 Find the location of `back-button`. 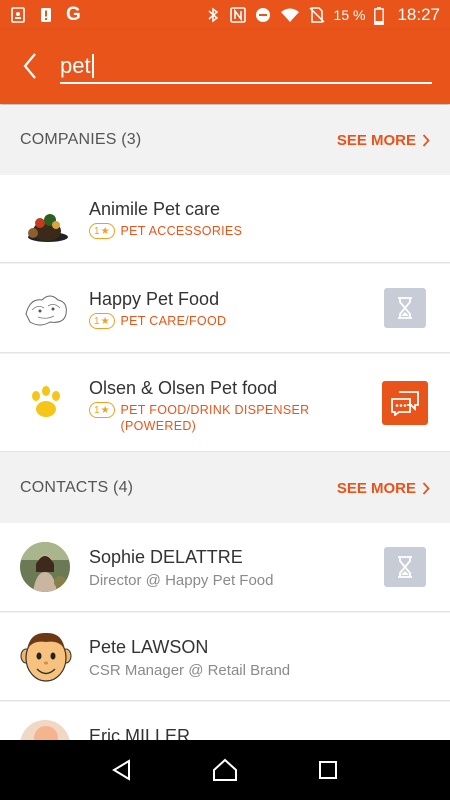

back-button is located at coordinates (30, 66).